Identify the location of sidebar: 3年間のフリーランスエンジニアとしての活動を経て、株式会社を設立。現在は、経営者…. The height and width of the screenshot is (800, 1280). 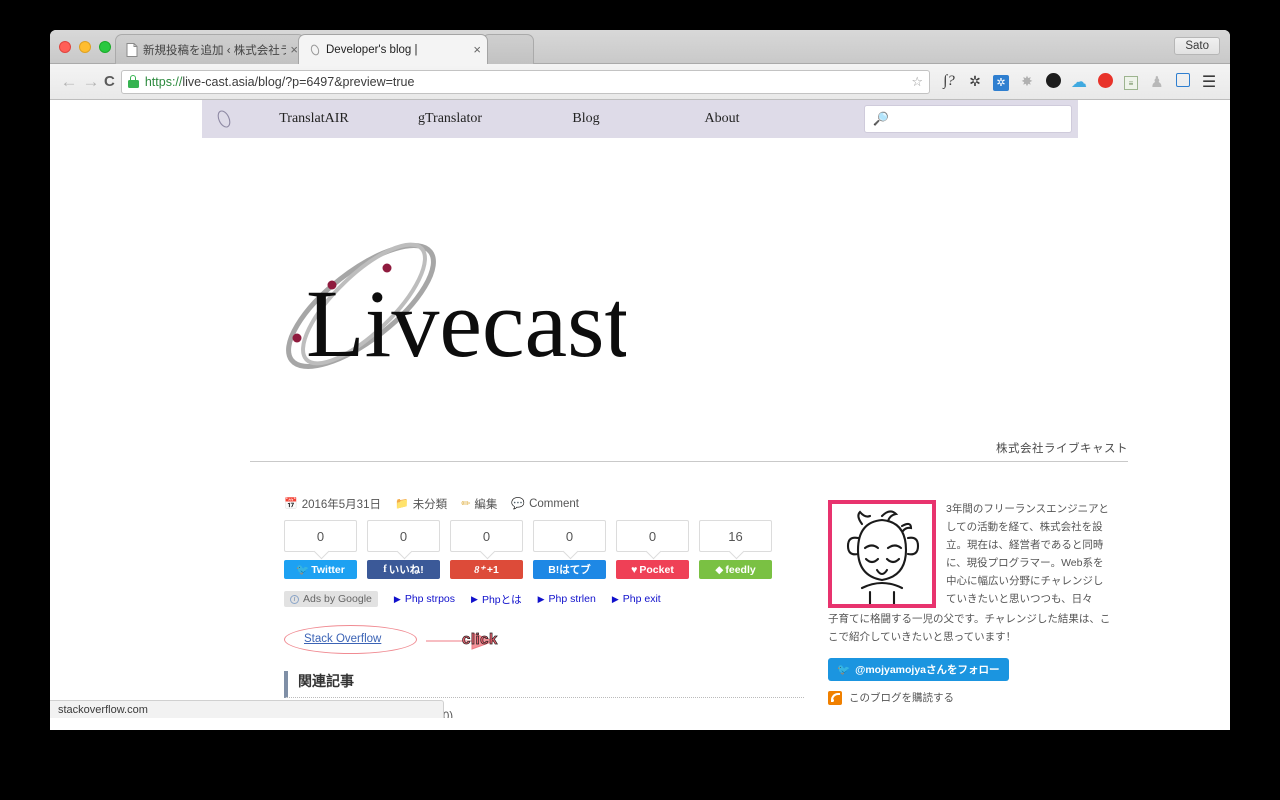
(970, 609).